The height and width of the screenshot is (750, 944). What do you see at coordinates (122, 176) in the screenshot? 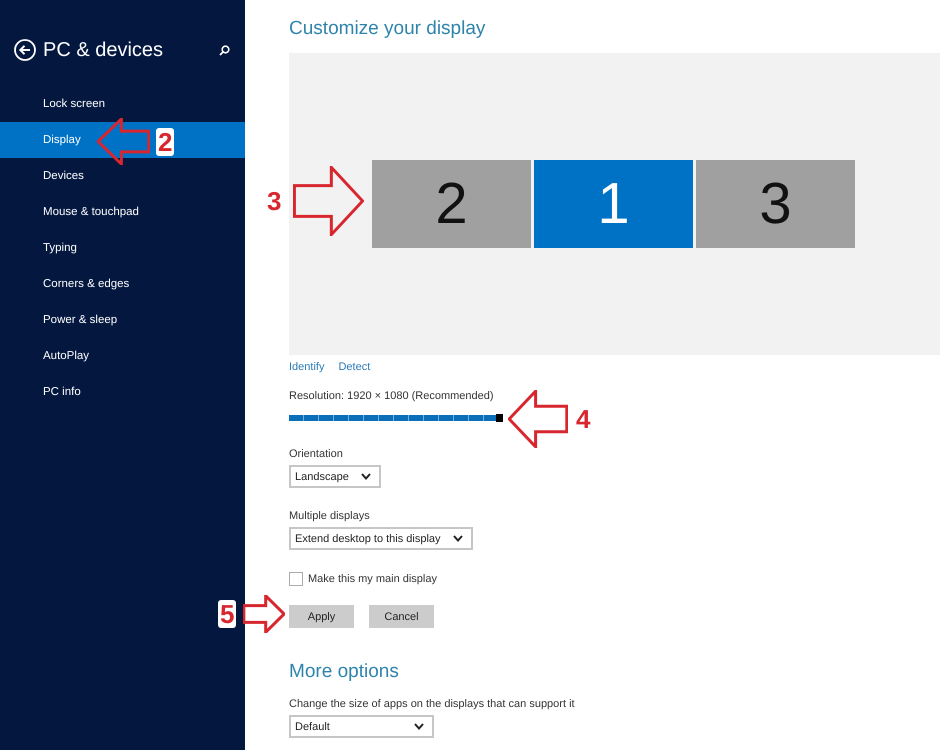
I see `sidebar-item: Devices` at bounding box center [122, 176].